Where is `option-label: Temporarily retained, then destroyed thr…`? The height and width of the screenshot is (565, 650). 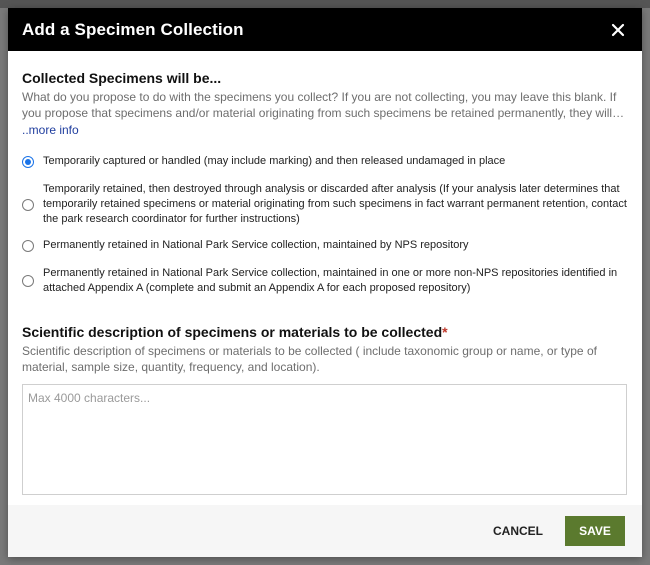 option-label: Temporarily retained, then destroyed thr… is located at coordinates (335, 204).